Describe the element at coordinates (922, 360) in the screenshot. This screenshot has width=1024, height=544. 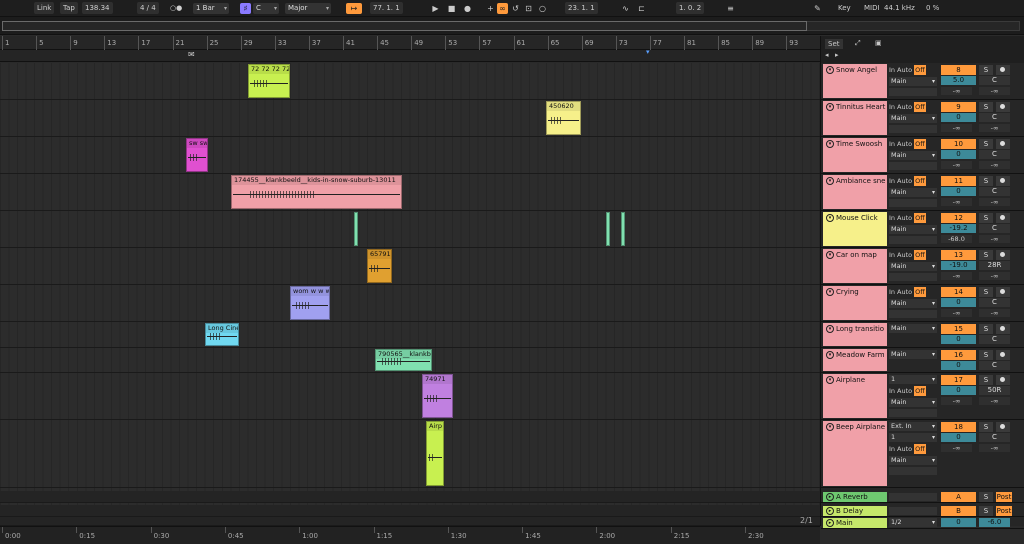
I see `track-header: ▾Meadow FarmMain16S0C` at that location.